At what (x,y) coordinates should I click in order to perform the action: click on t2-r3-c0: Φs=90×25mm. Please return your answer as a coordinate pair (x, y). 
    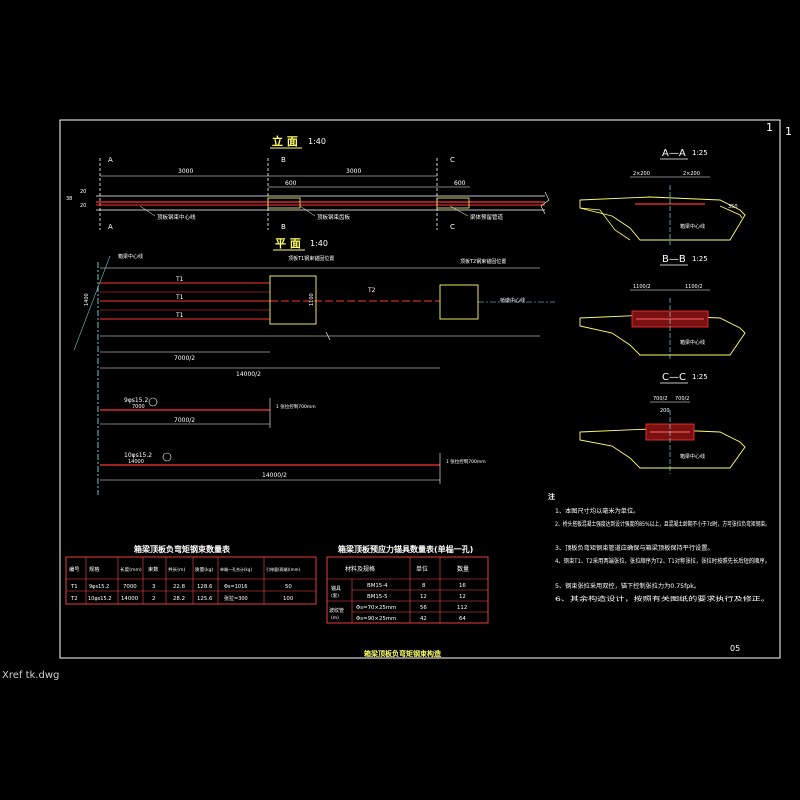
    Looking at the image, I should click on (376, 619).